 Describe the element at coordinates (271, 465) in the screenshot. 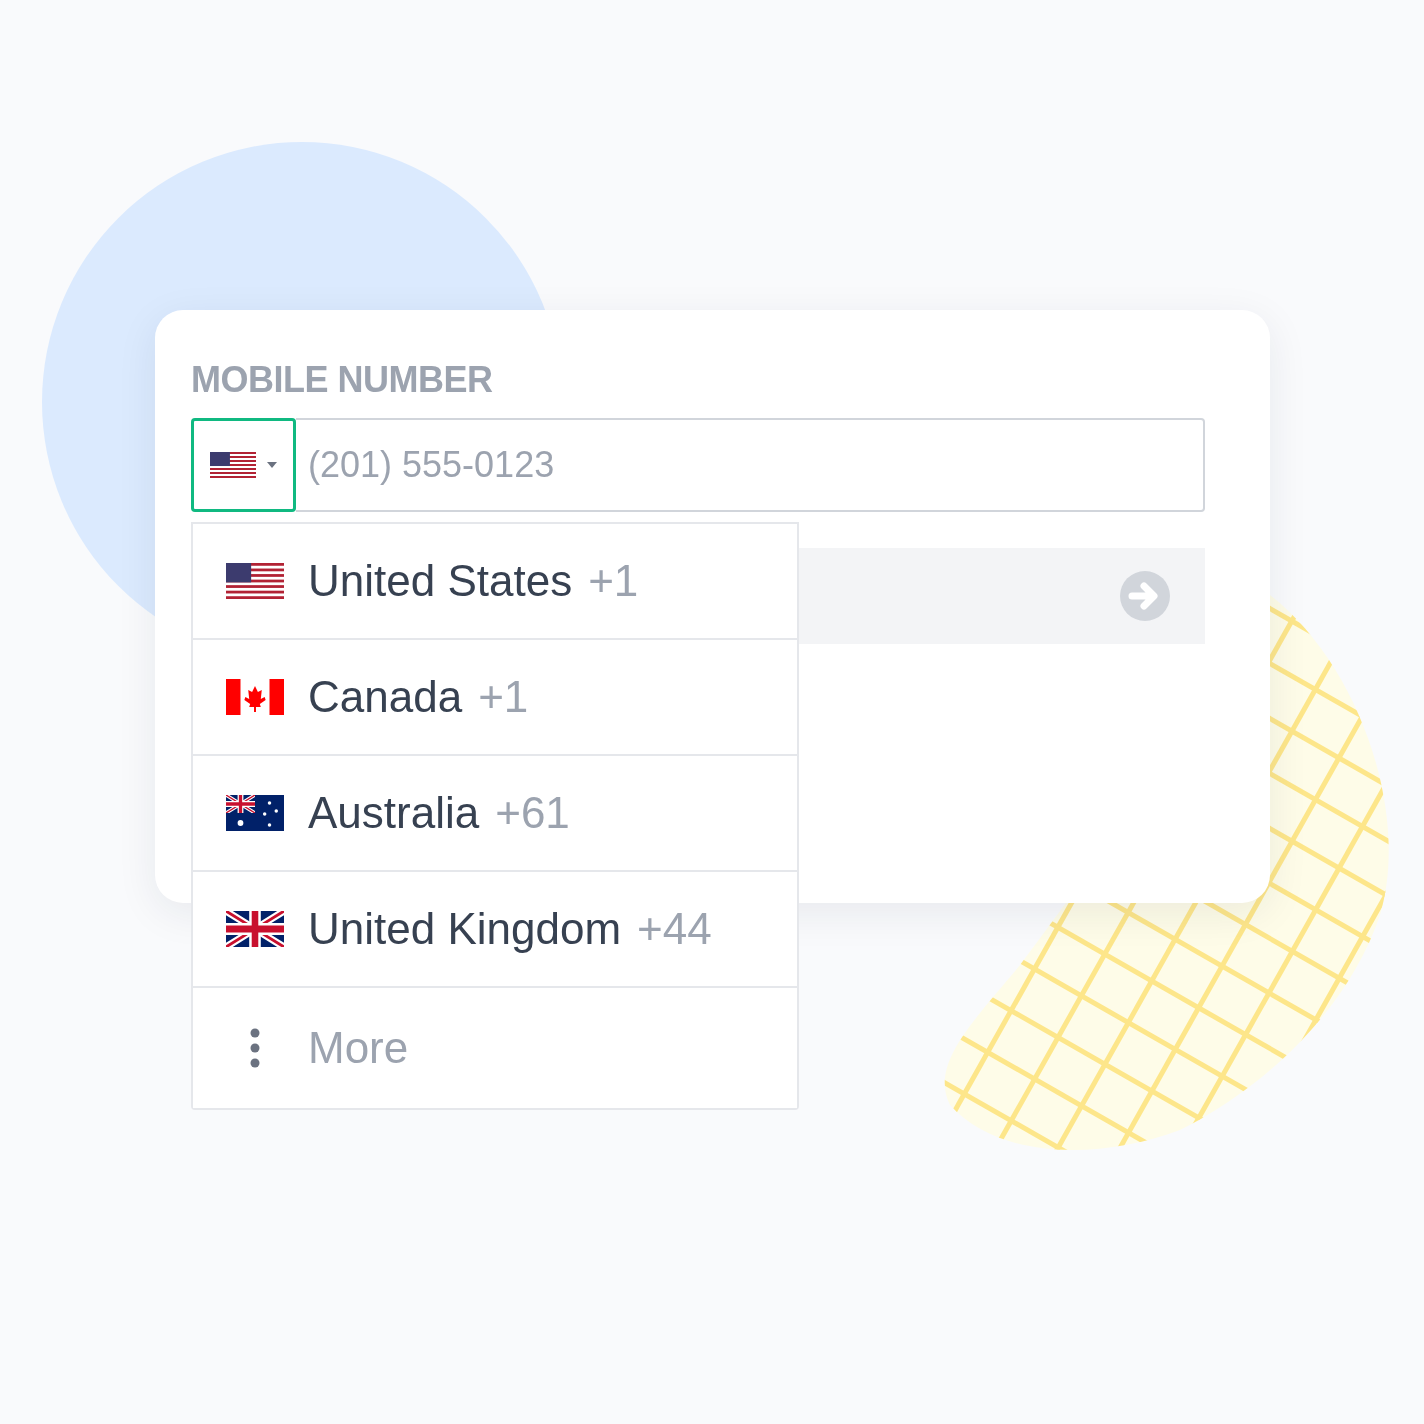

I see `caret-icon` at that location.